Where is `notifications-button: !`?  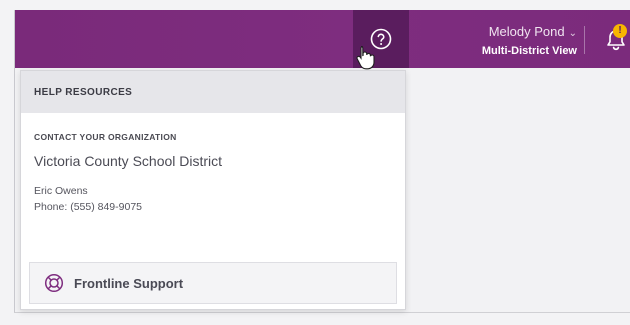
notifications-button: ! is located at coordinates (614, 39).